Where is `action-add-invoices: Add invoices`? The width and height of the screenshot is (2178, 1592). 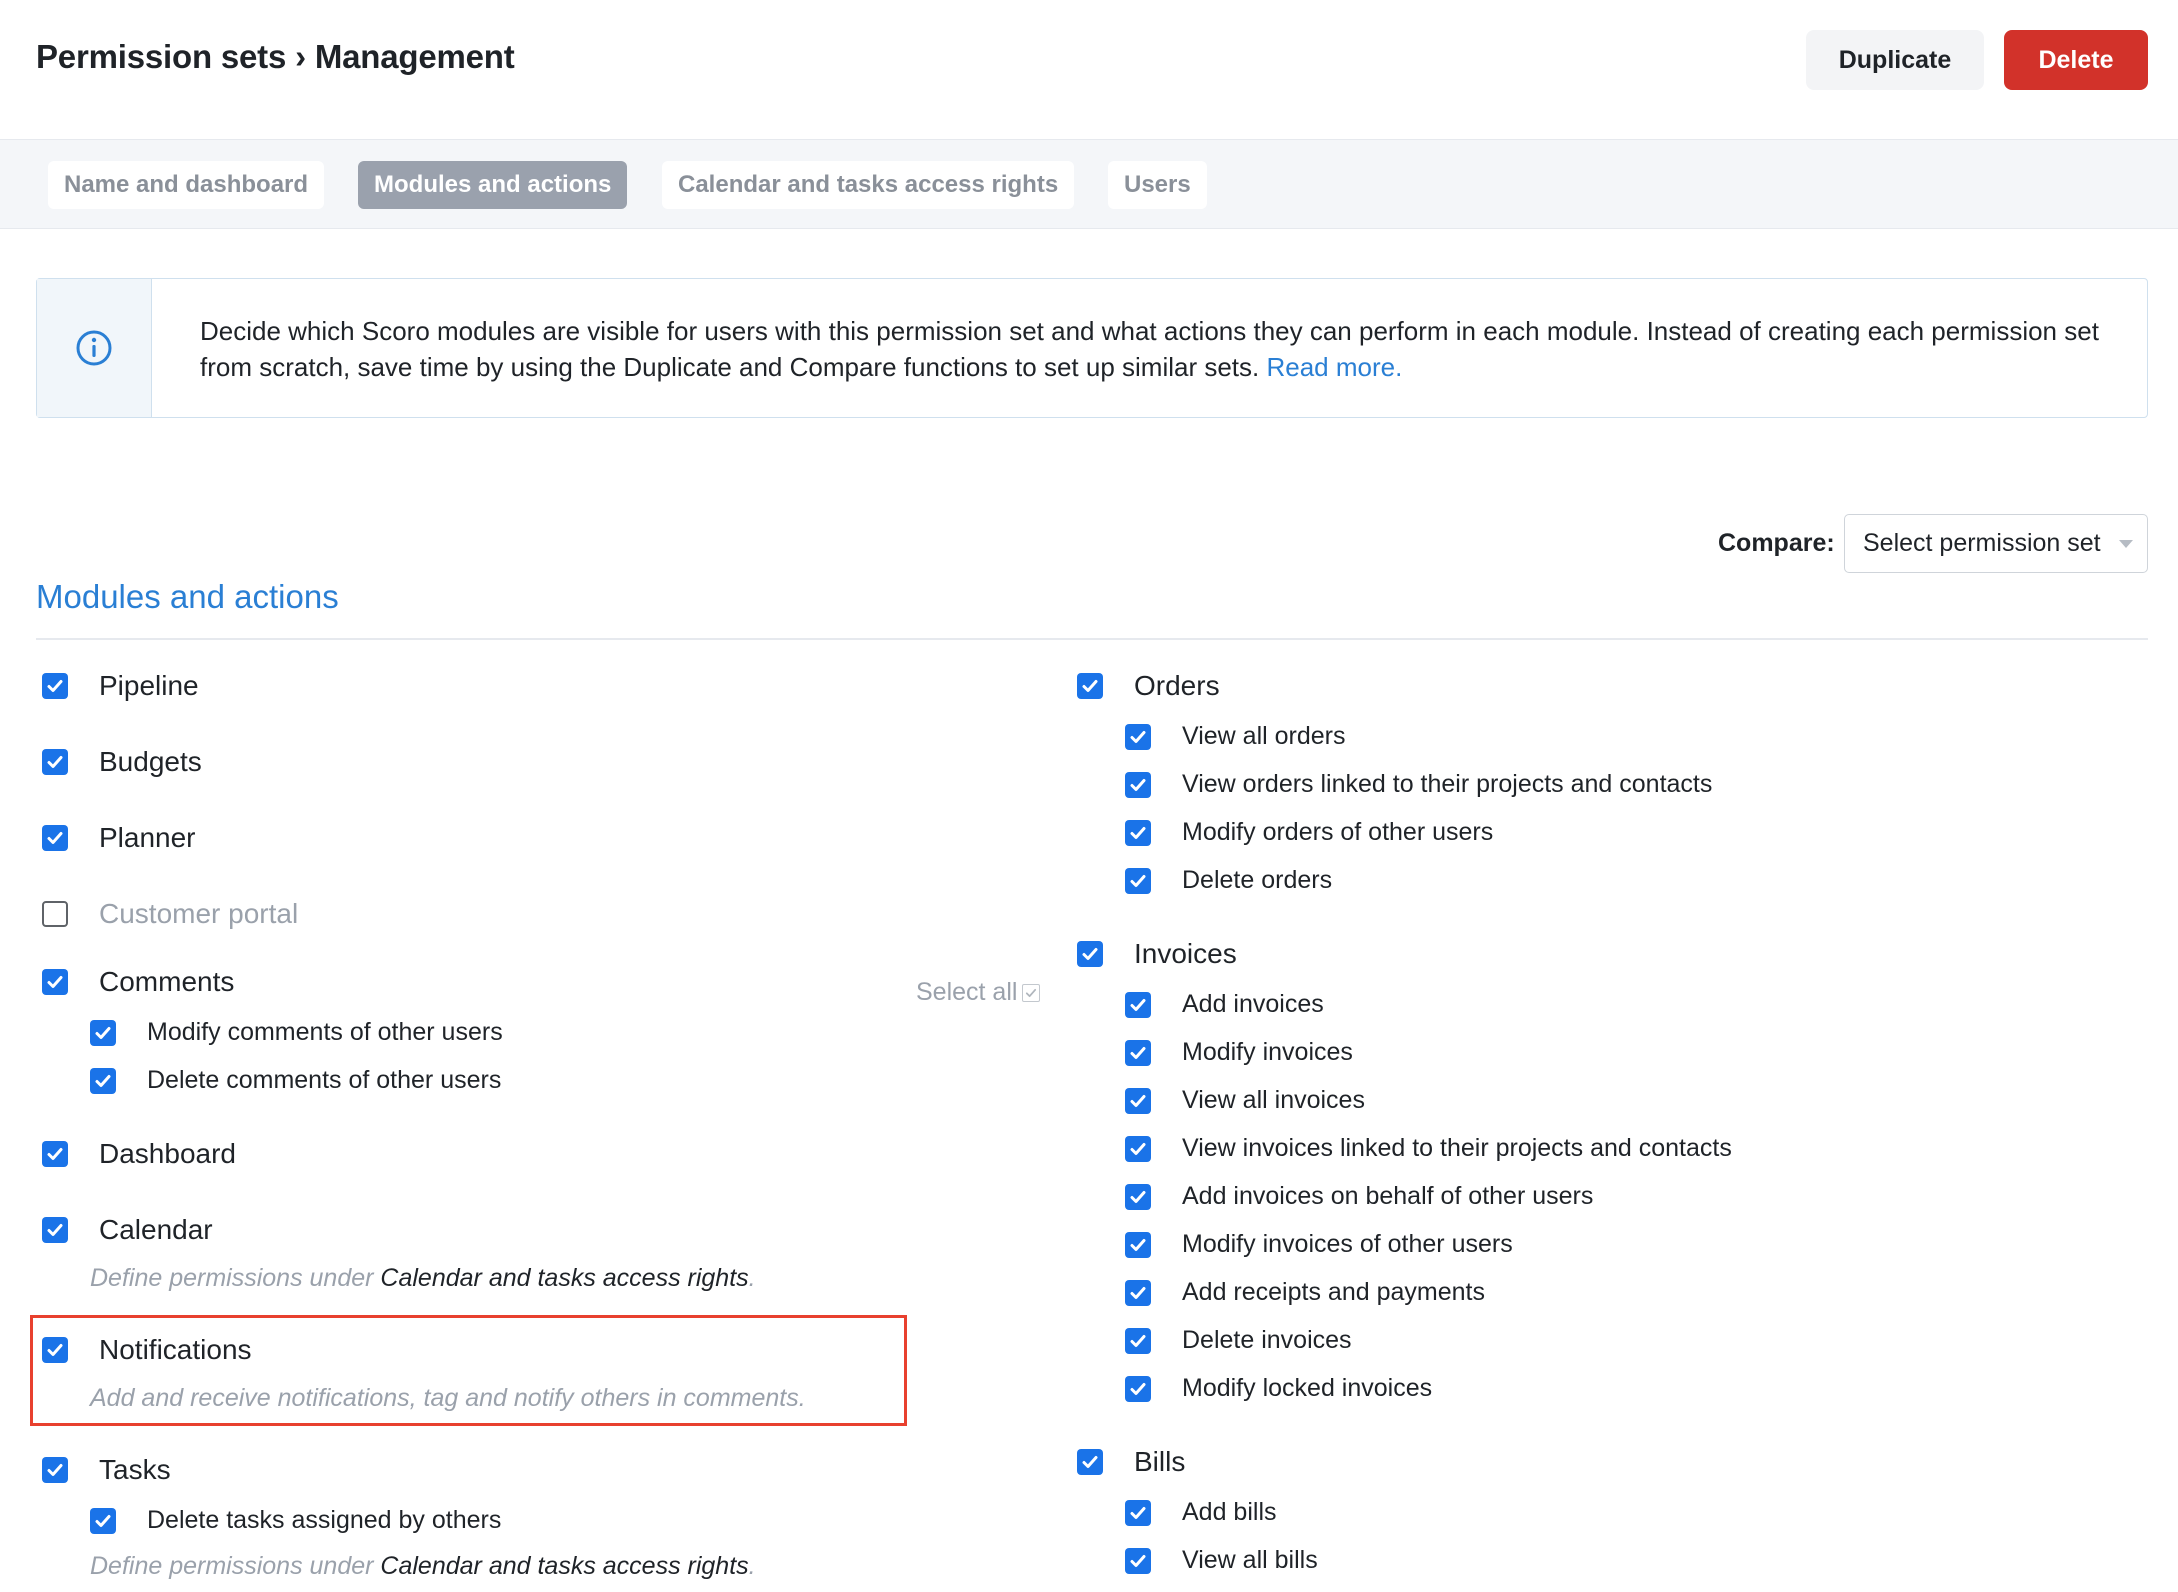
action-add-invoices: Add invoices is located at coordinates (1224, 1004).